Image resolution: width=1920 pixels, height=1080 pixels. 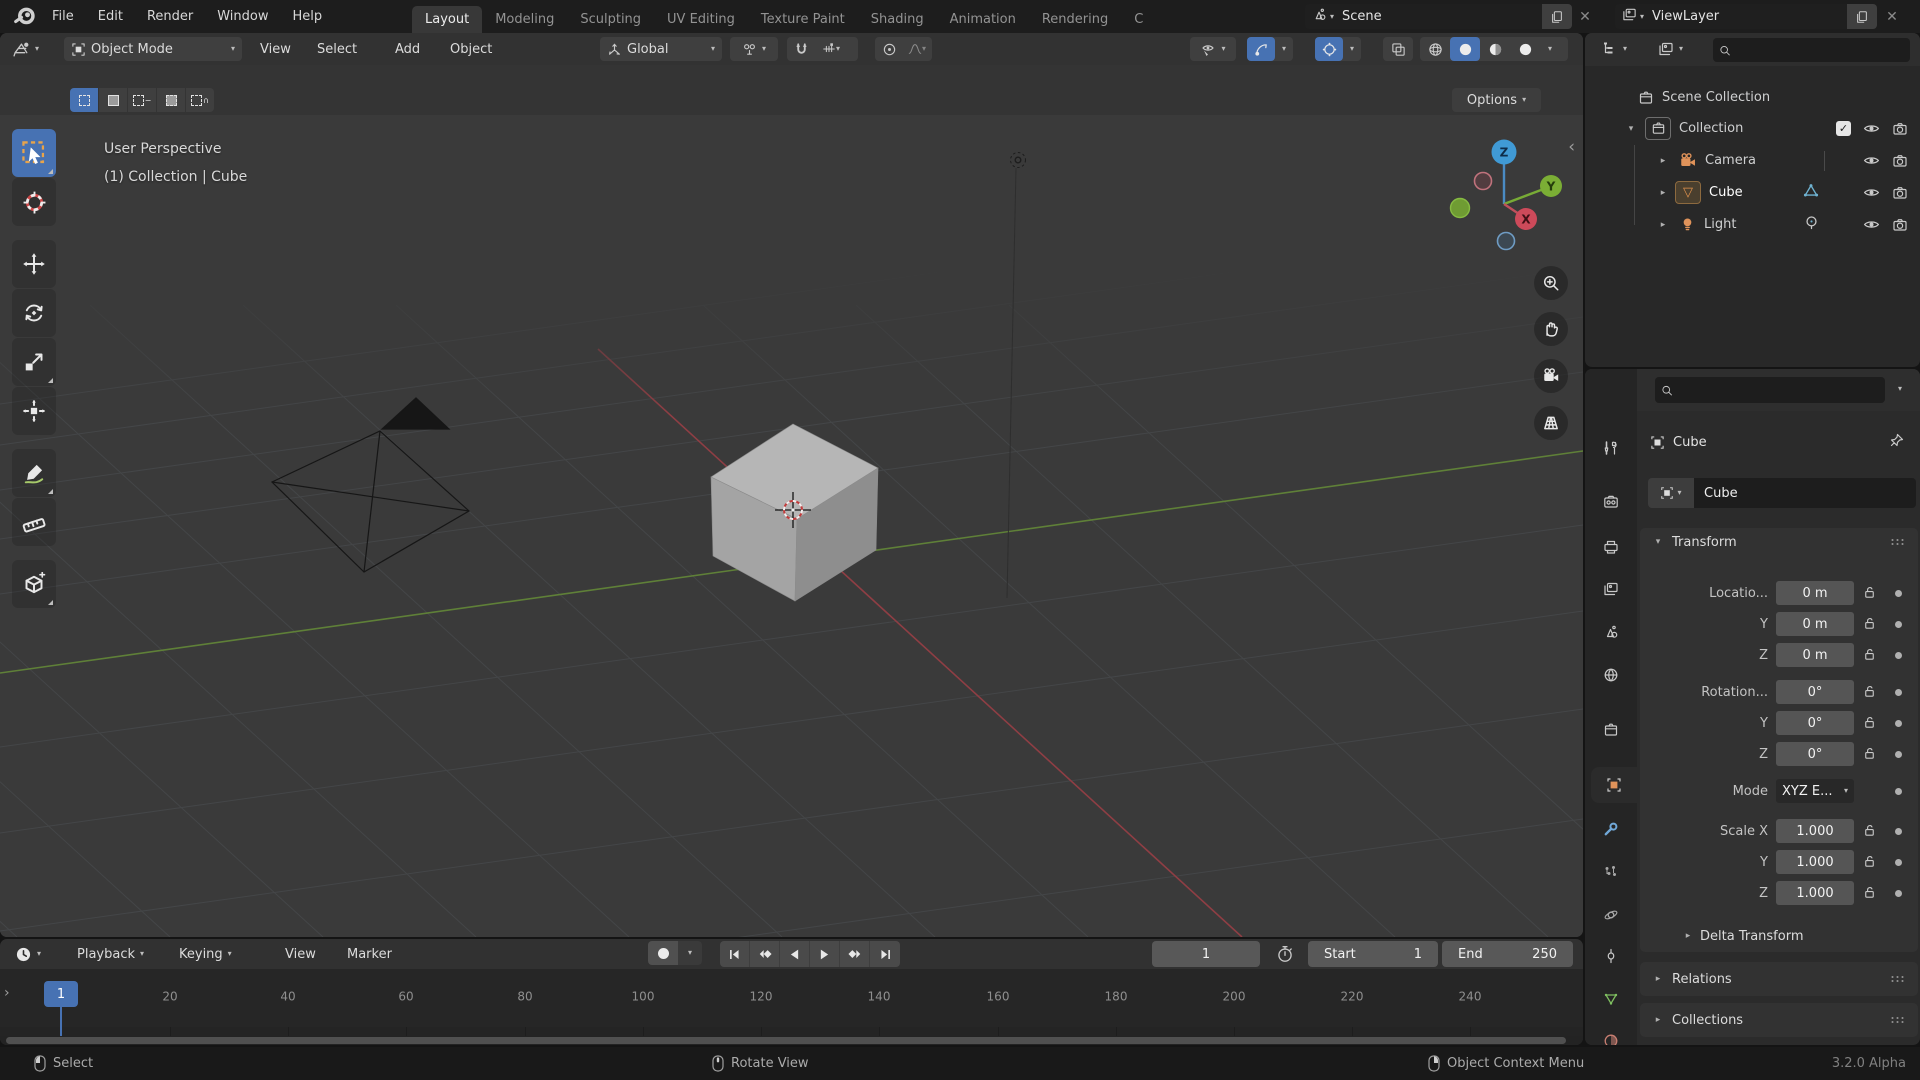 I want to click on transform-panel-header: ▾ Transform, so click(x=1779, y=542).